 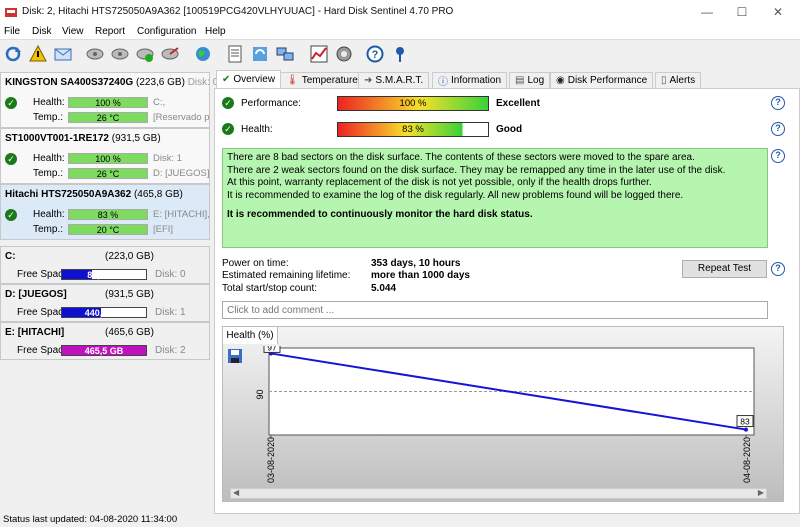 I want to click on partition-name: D: [JUEGOS], so click(x=36, y=294).